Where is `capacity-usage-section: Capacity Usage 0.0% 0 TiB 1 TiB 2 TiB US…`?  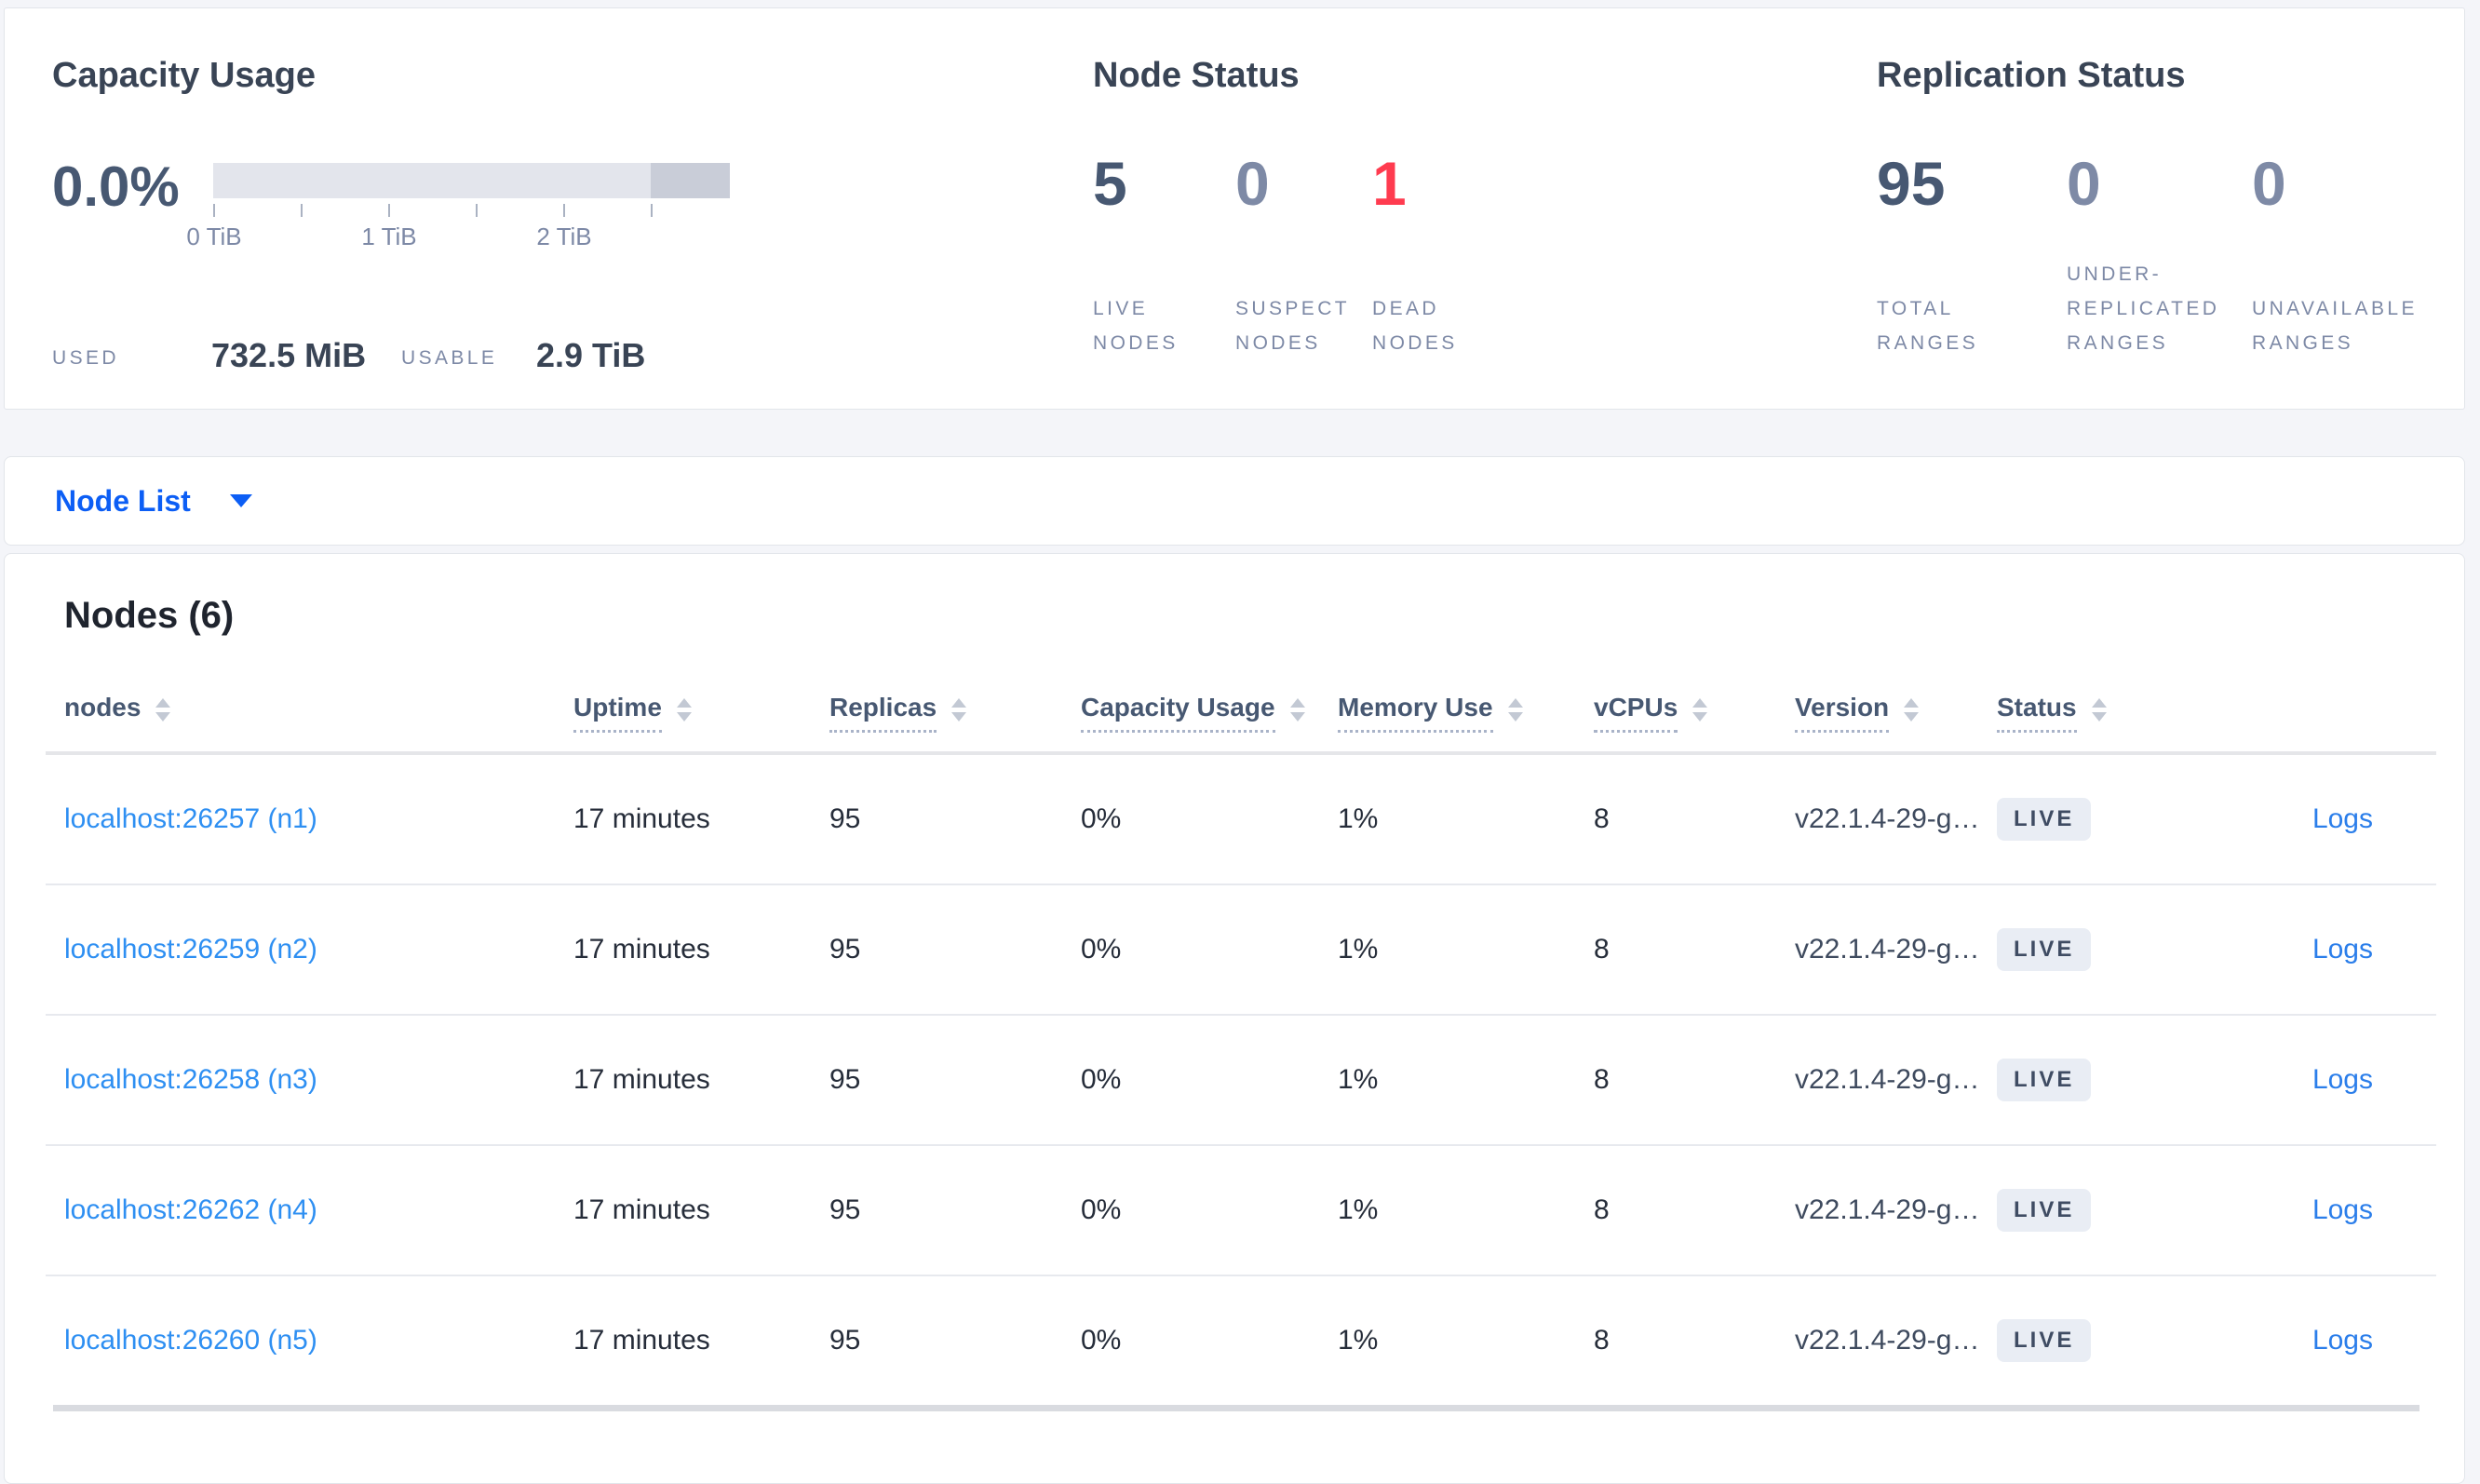 capacity-usage-section: Capacity Usage 0.0% 0 TiB 1 TiB 2 TiB US… is located at coordinates (406, 214).